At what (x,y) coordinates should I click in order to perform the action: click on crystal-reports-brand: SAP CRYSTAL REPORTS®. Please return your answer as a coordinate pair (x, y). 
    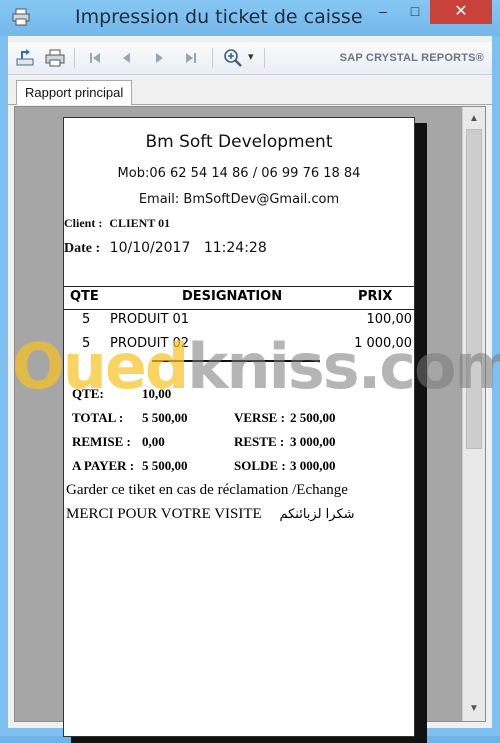
    Looking at the image, I should click on (411, 58).